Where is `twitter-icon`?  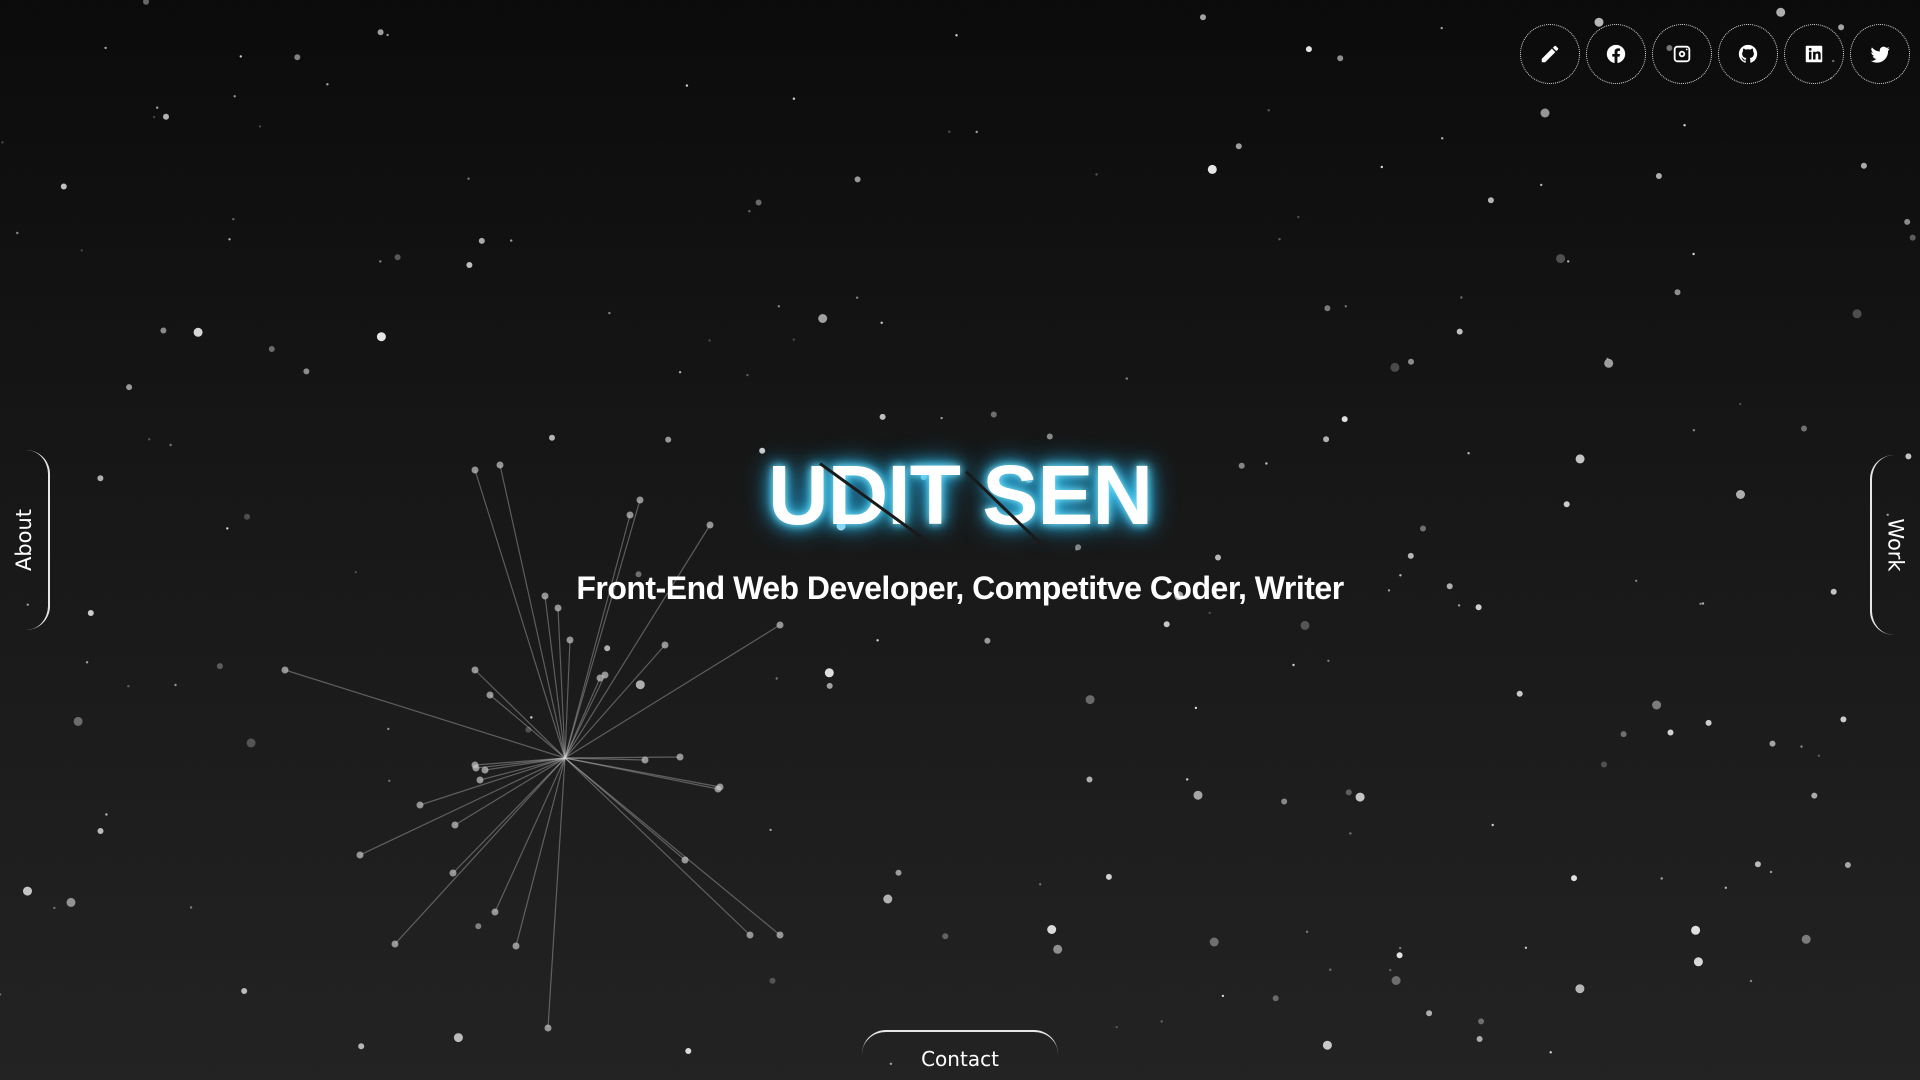
twitter-icon is located at coordinates (1880, 54).